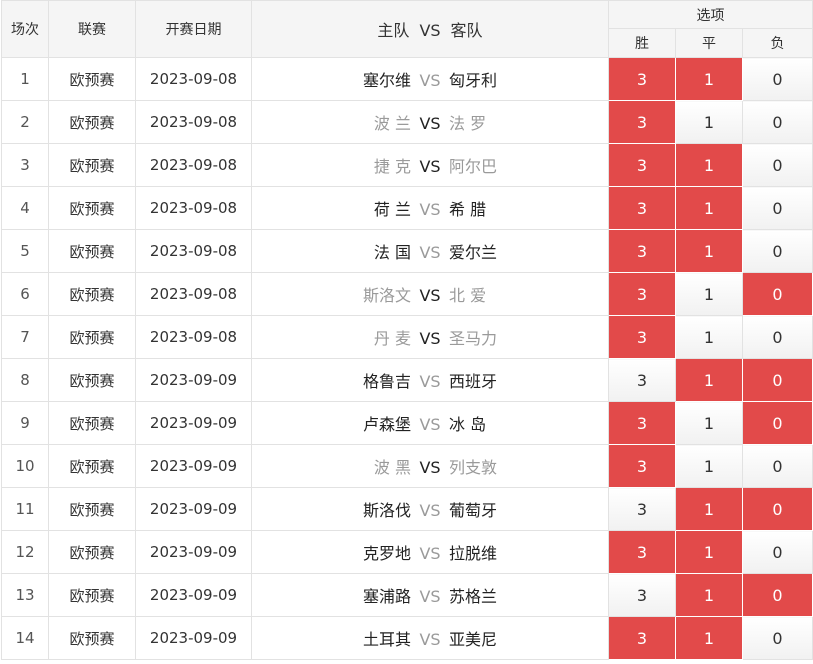 Image resolution: width=813 pixels, height=664 pixels. I want to click on matchup-cell: 波 兰 VS 法 罗, so click(430, 122).